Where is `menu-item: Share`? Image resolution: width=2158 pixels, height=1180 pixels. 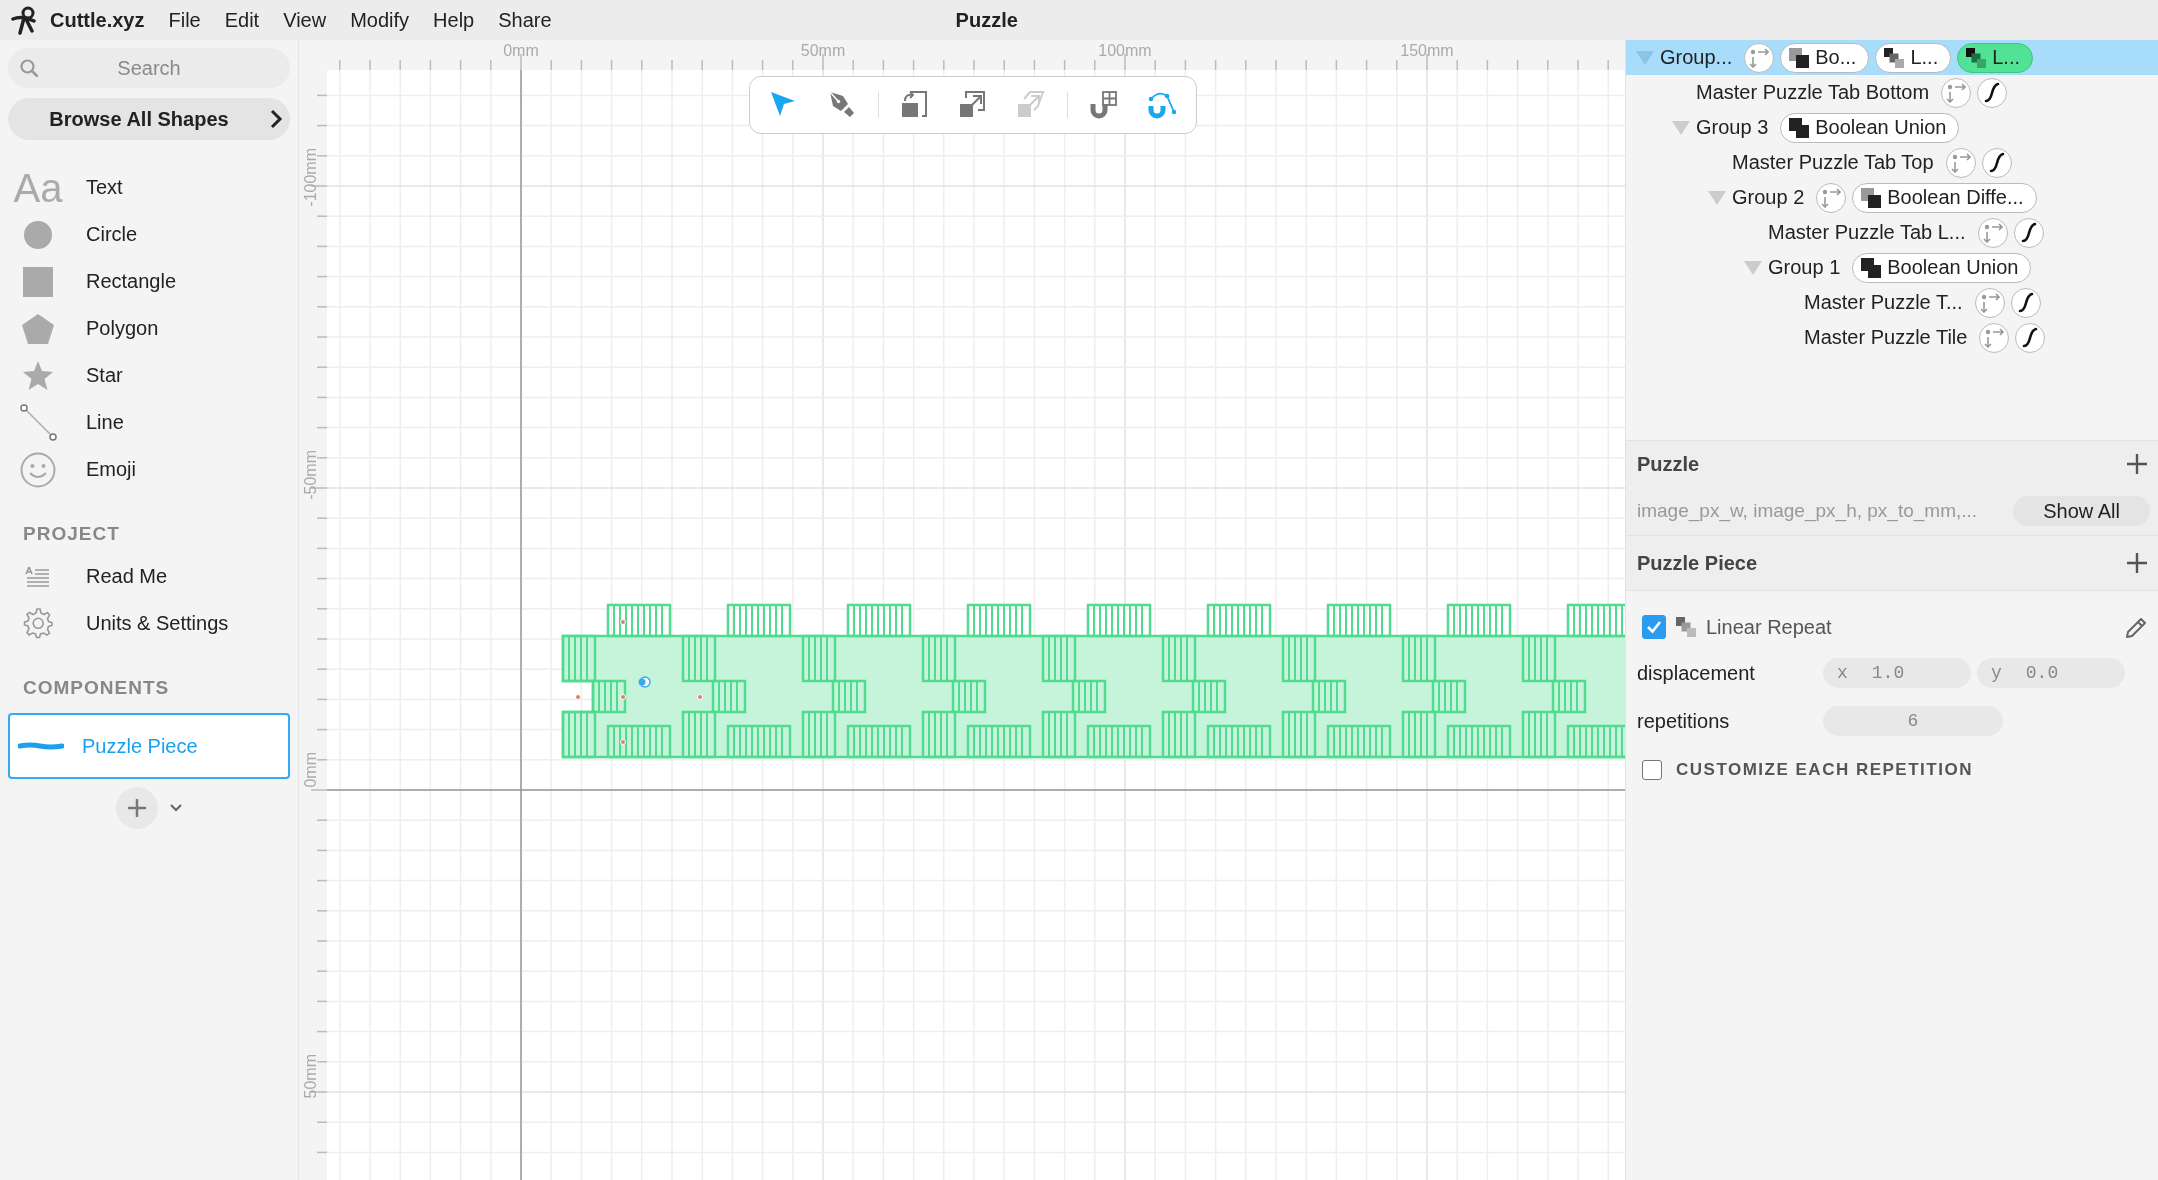
menu-item: Share is located at coordinates (525, 20).